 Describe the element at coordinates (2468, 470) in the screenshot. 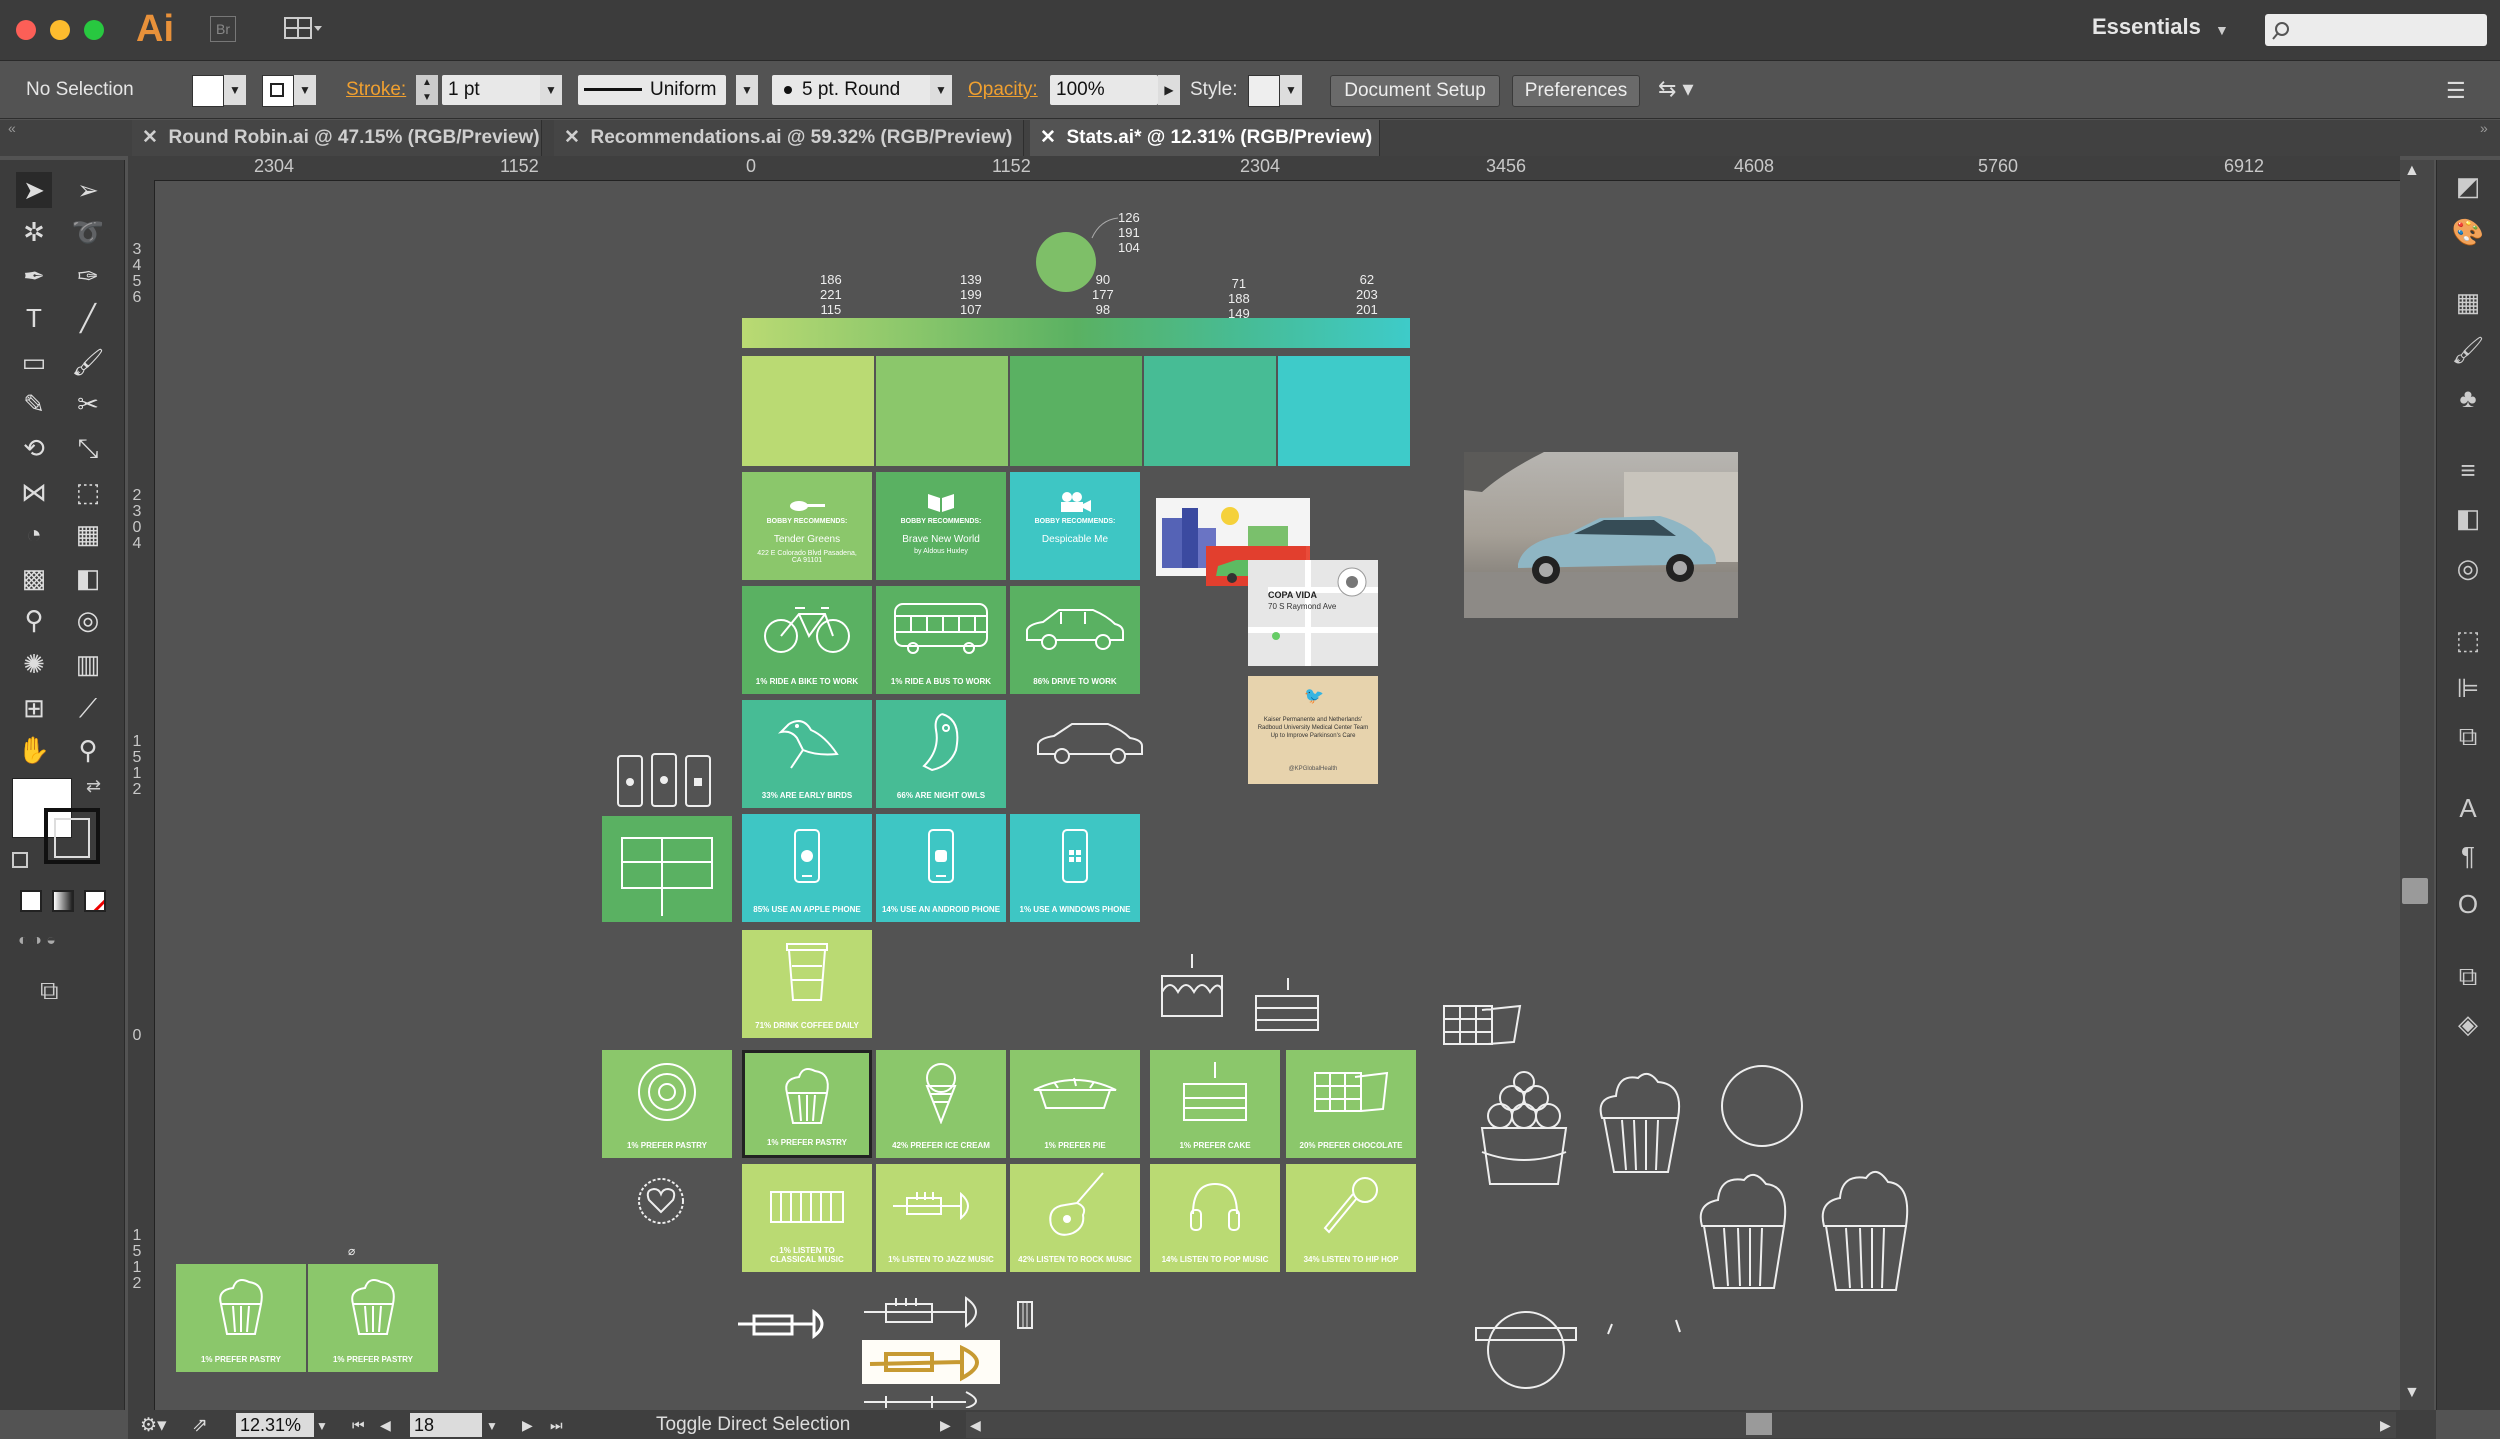

I see `stroke-panel-icon: ≡` at that location.